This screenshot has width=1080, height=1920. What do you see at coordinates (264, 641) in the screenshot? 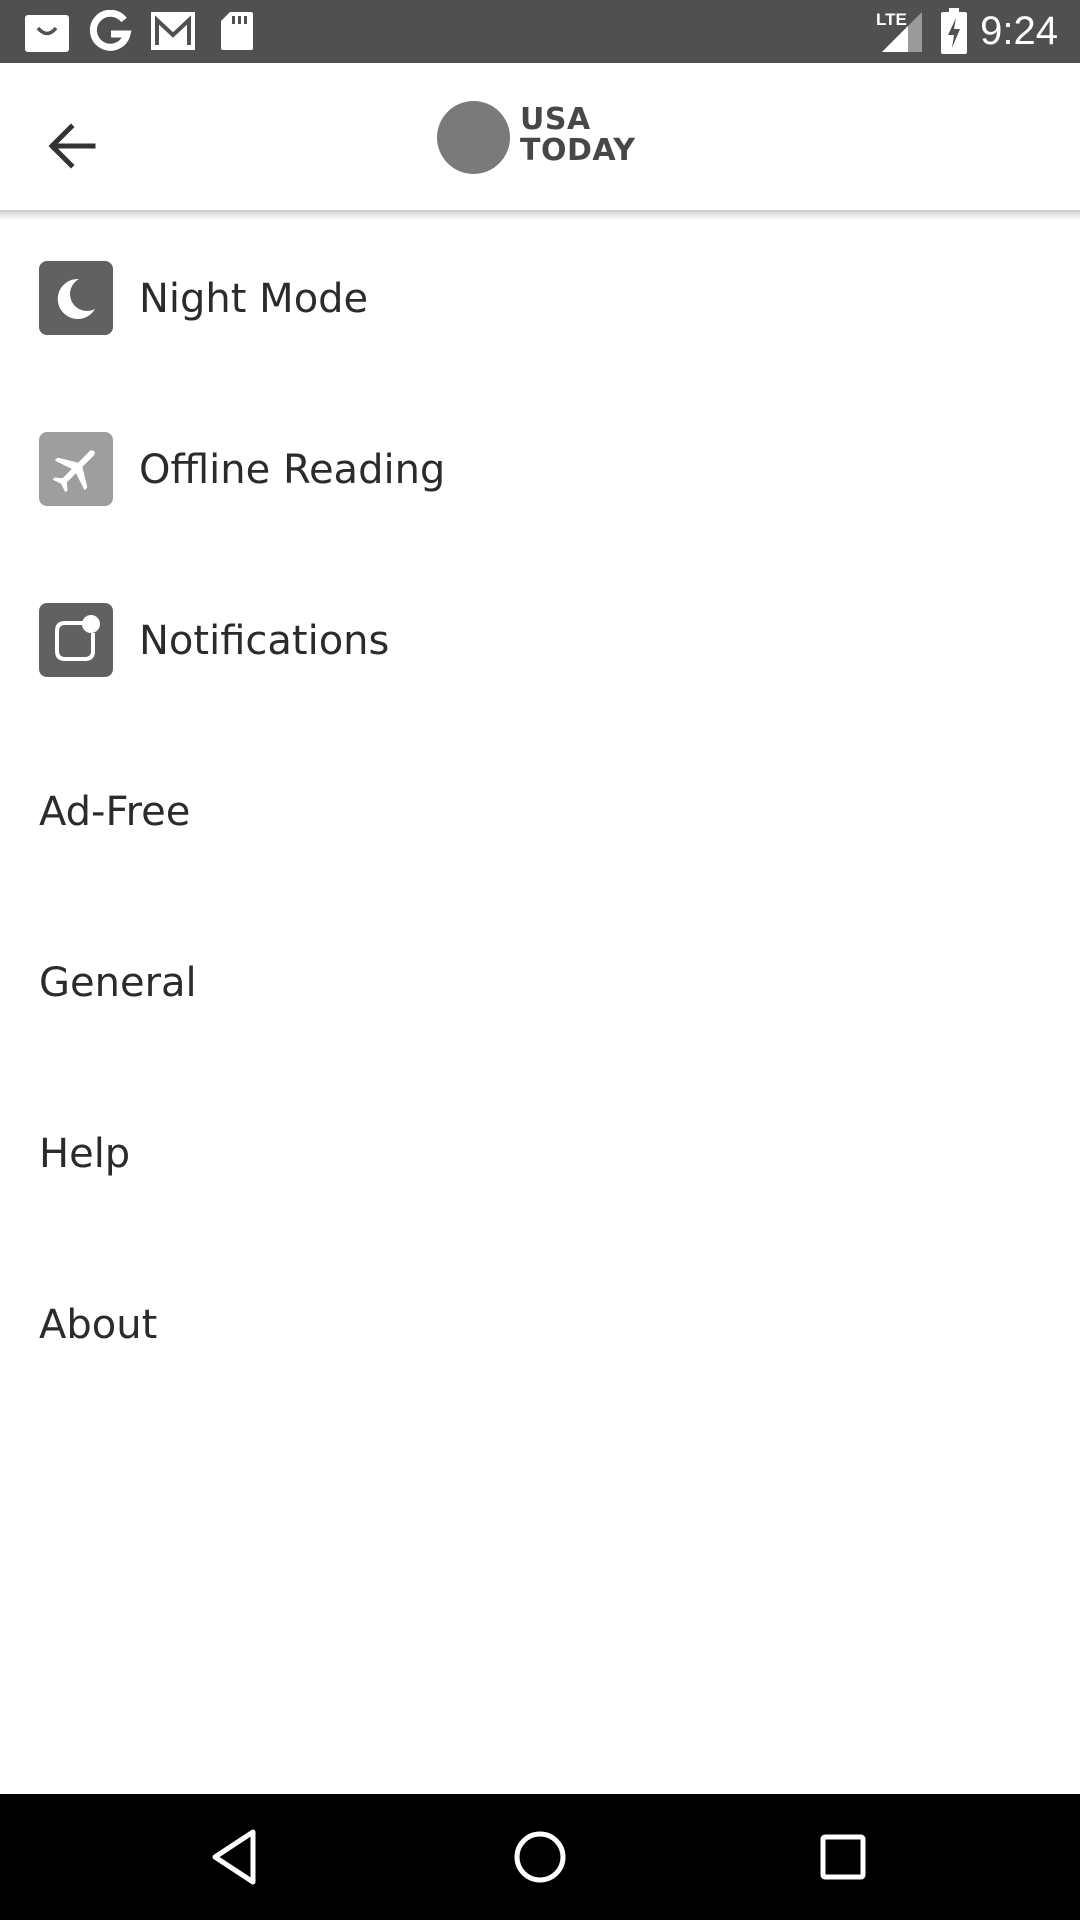
I see `menu-item-label: Notifications` at bounding box center [264, 641].